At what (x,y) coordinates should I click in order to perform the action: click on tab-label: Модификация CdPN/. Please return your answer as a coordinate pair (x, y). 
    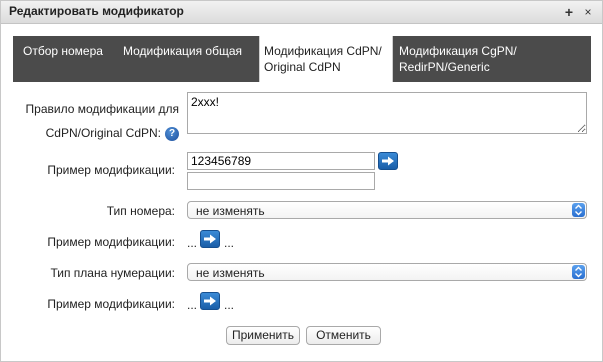
    Looking at the image, I should click on (323, 51).